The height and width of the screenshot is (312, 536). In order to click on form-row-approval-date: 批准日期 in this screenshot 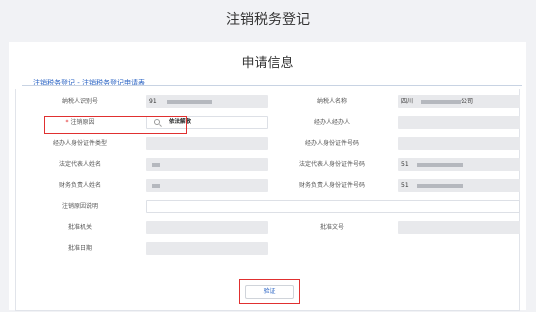, I will do `click(267, 248)`.